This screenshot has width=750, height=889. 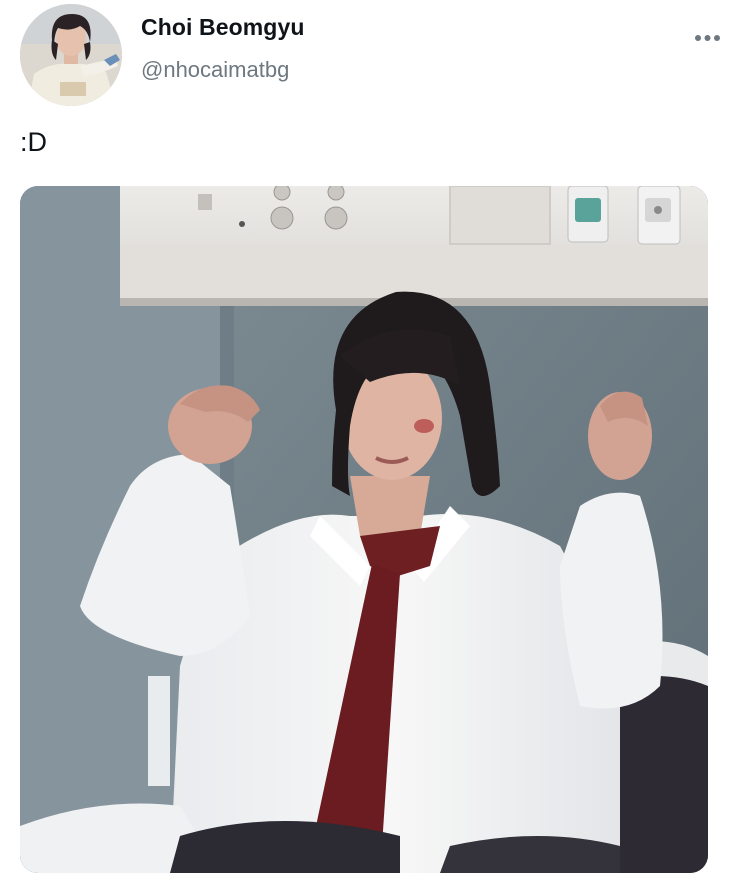 I want to click on author-display-name: Choi Beomgyu, so click(x=222, y=27).